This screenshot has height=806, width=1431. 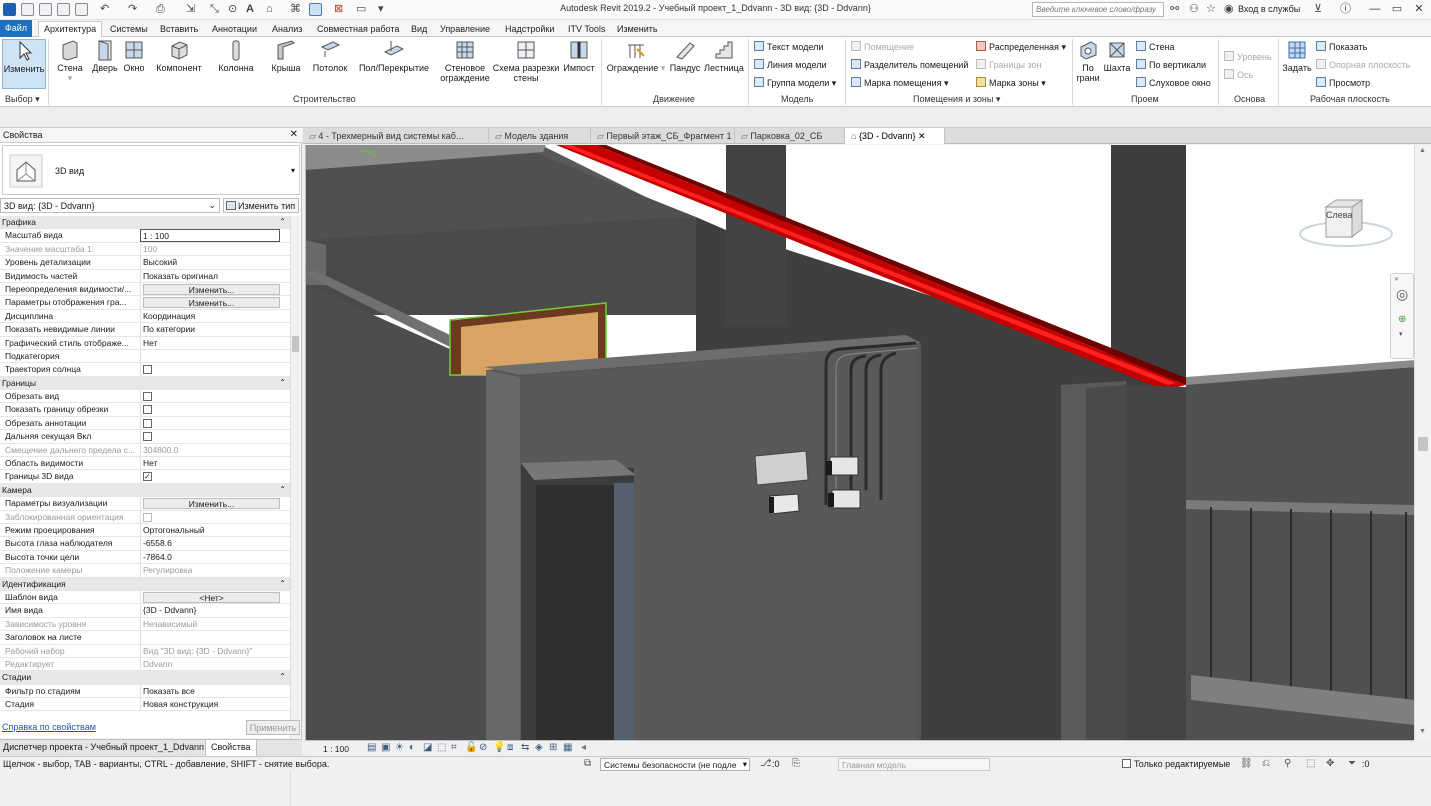 I want to click on model-line-button: Линия модели, so click(x=790, y=64).